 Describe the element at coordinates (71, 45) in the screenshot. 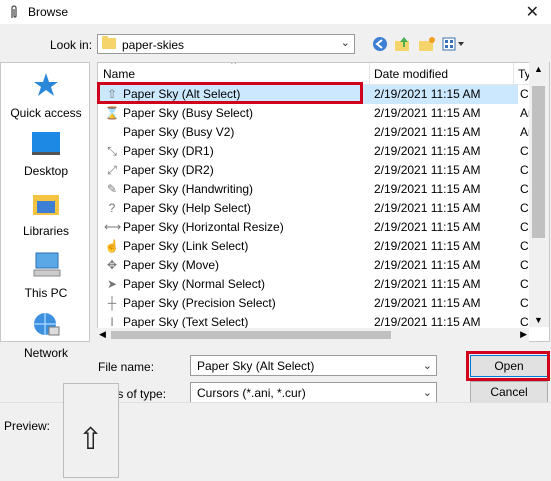

I see `look-in-label: Look in:` at that location.